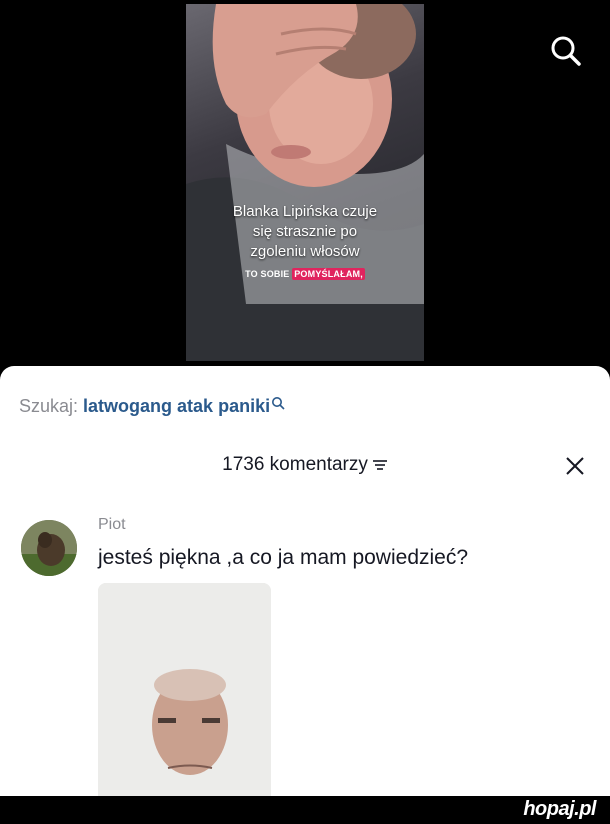 The height and width of the screenshot is (824, 610). I want to click on filter-icon, so click(380, 465).